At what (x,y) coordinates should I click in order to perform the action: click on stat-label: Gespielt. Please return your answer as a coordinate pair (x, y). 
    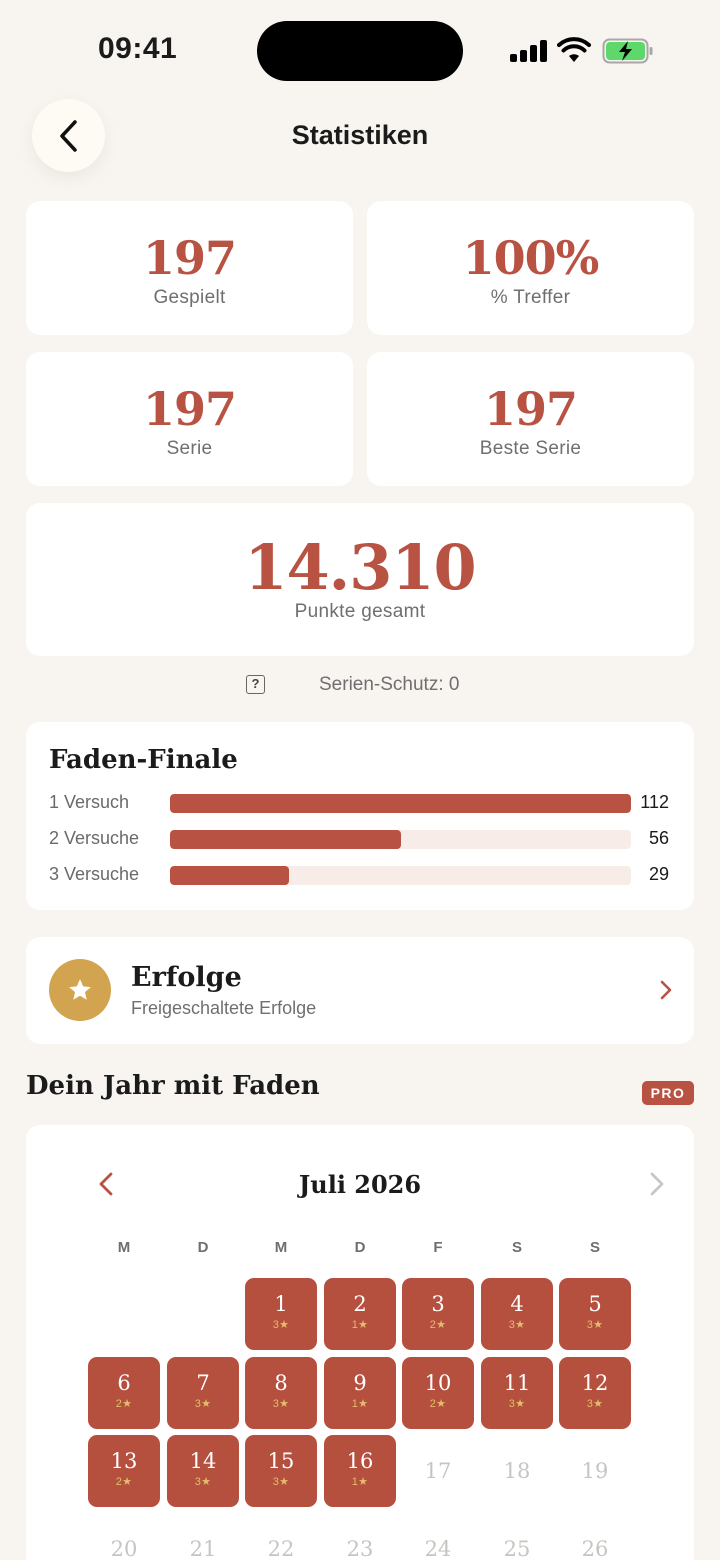
    Looking at the image, I should click on (189, 297).